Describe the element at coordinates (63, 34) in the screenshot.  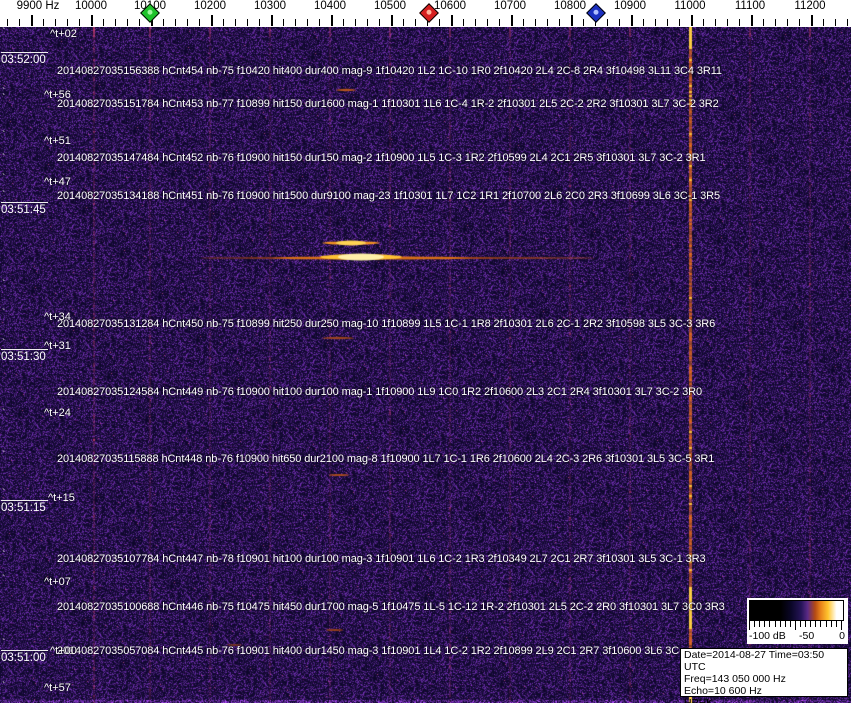
I see `time-offset-marker: ^t+02` at that location.